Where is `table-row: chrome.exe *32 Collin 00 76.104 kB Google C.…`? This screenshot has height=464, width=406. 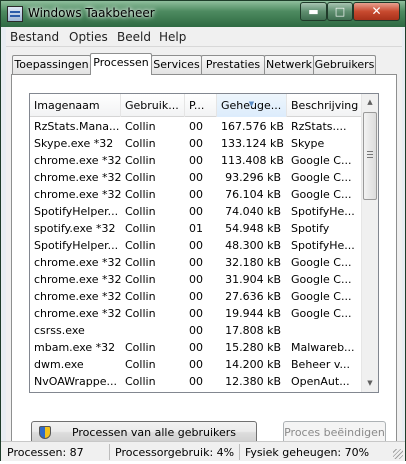
table-row: chrome.exe *32 Collin 00 76.104 kB Google C.… is located at coordinates (196, 194).